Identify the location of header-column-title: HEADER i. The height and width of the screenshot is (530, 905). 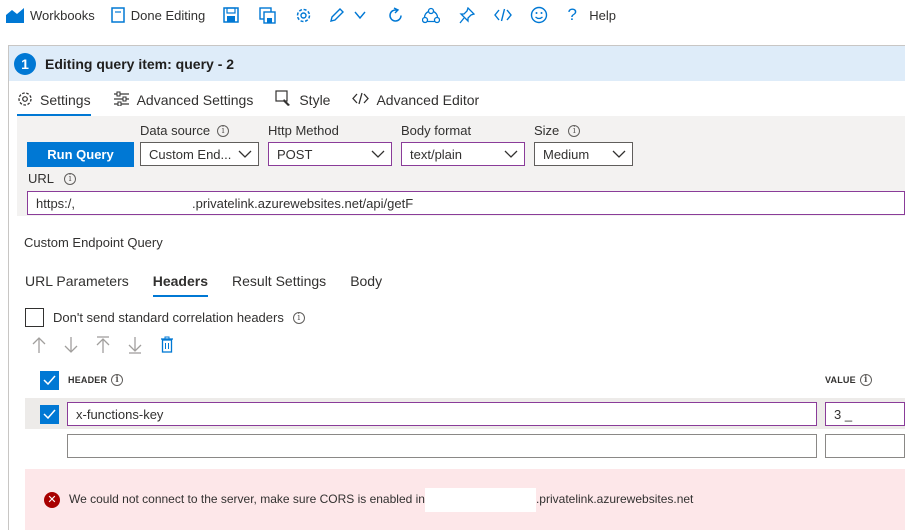
(96, 380).